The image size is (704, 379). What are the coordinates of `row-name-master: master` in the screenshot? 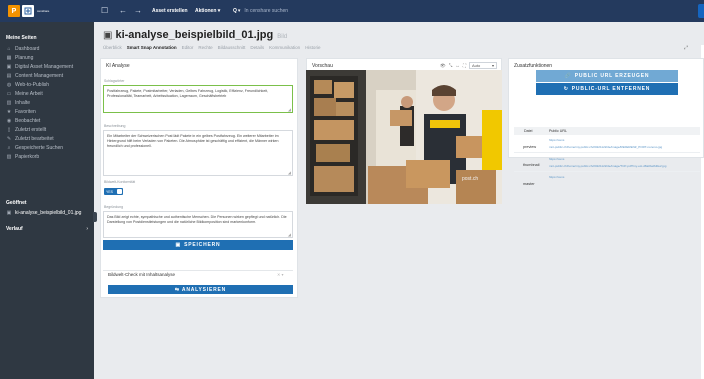 It's located at (529, 184).